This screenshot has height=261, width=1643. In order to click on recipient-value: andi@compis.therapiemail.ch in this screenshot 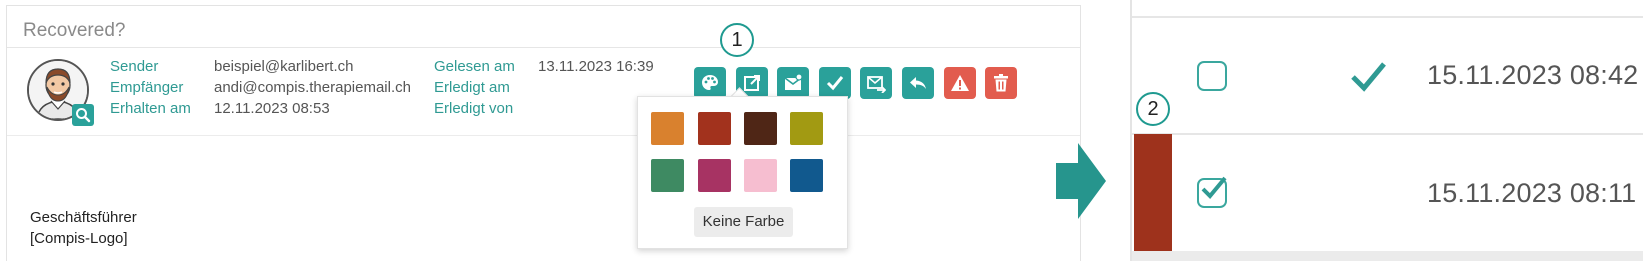, I will do `click(312, 87)`.